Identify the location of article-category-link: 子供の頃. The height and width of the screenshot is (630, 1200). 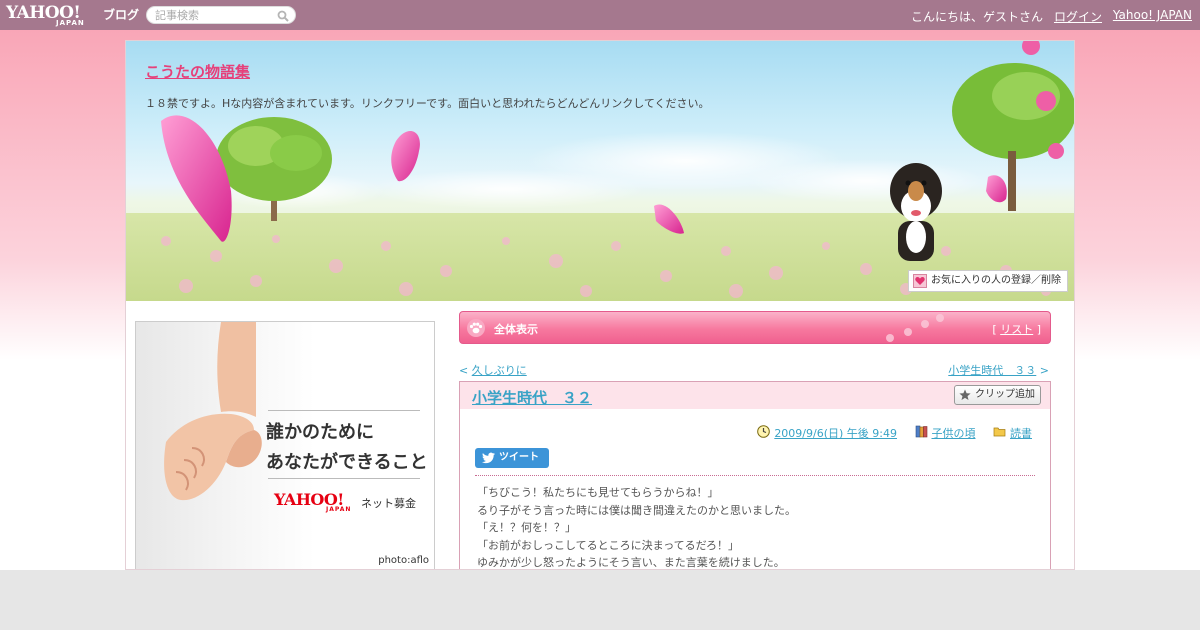
(954, 433).